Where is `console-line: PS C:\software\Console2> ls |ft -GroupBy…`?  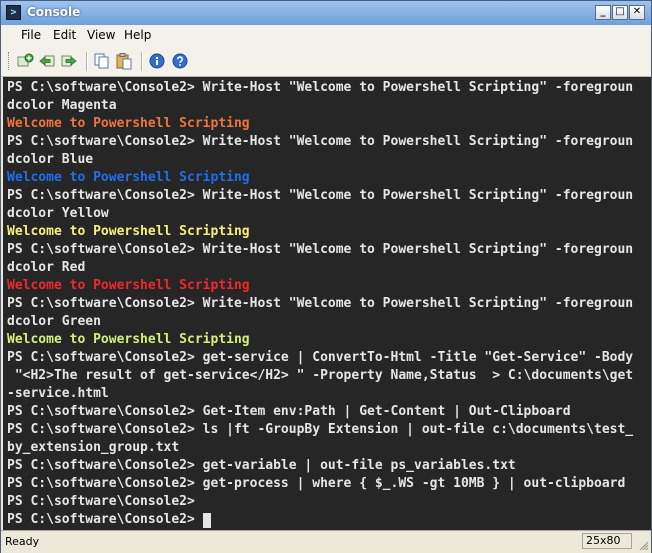 console-line: PS C:\software\Console2> ls |ft -GroupBy… is located at coordinates (320, 429).